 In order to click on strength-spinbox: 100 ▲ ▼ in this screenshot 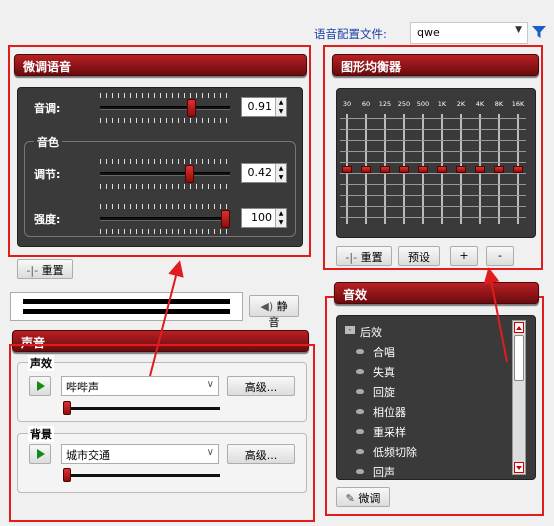, I will do `click(264, 218)`.